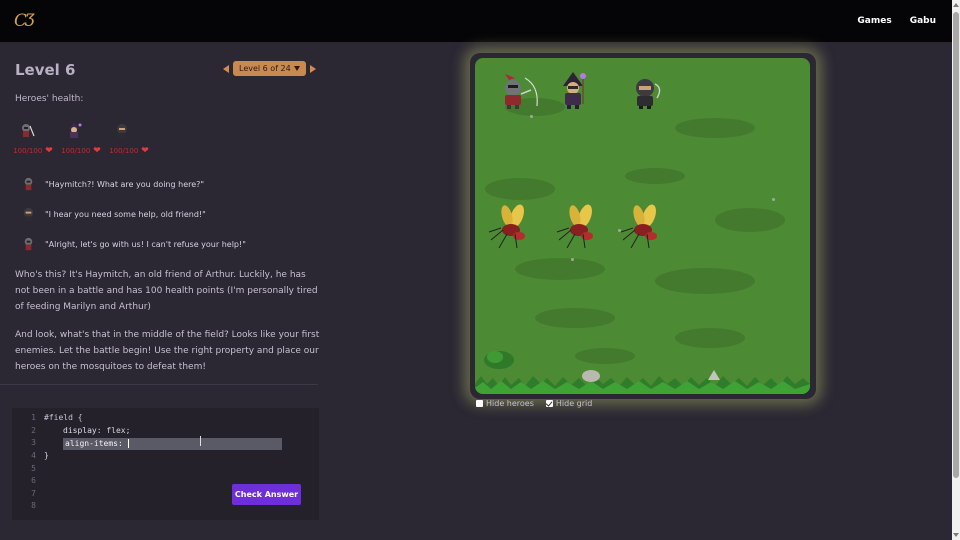 The image size is (960, 540). Describe the element at coordinates (549, 403) in the screenshot. I see `hide-grid-checkbox` at that location.